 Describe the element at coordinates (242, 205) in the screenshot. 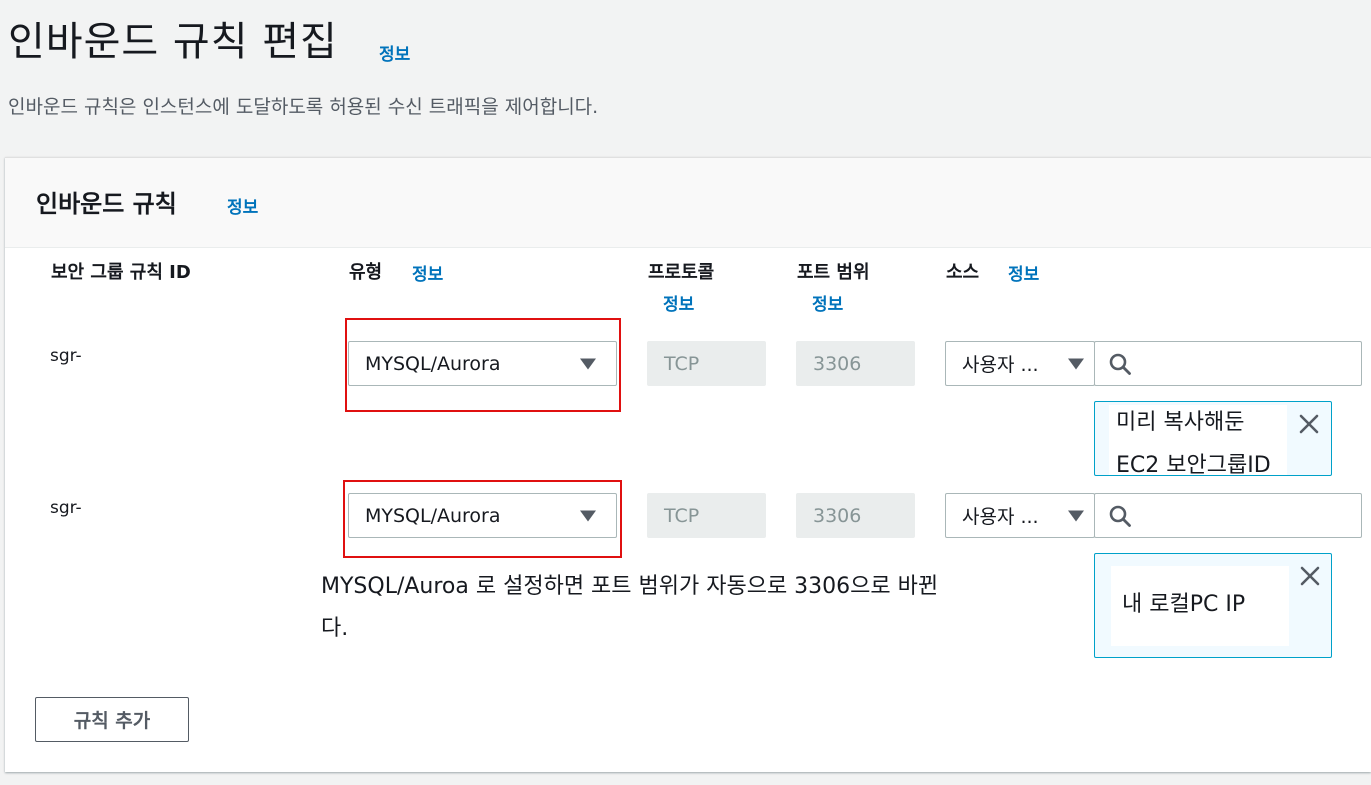

I see `panel-info-link: 정보` at that location.